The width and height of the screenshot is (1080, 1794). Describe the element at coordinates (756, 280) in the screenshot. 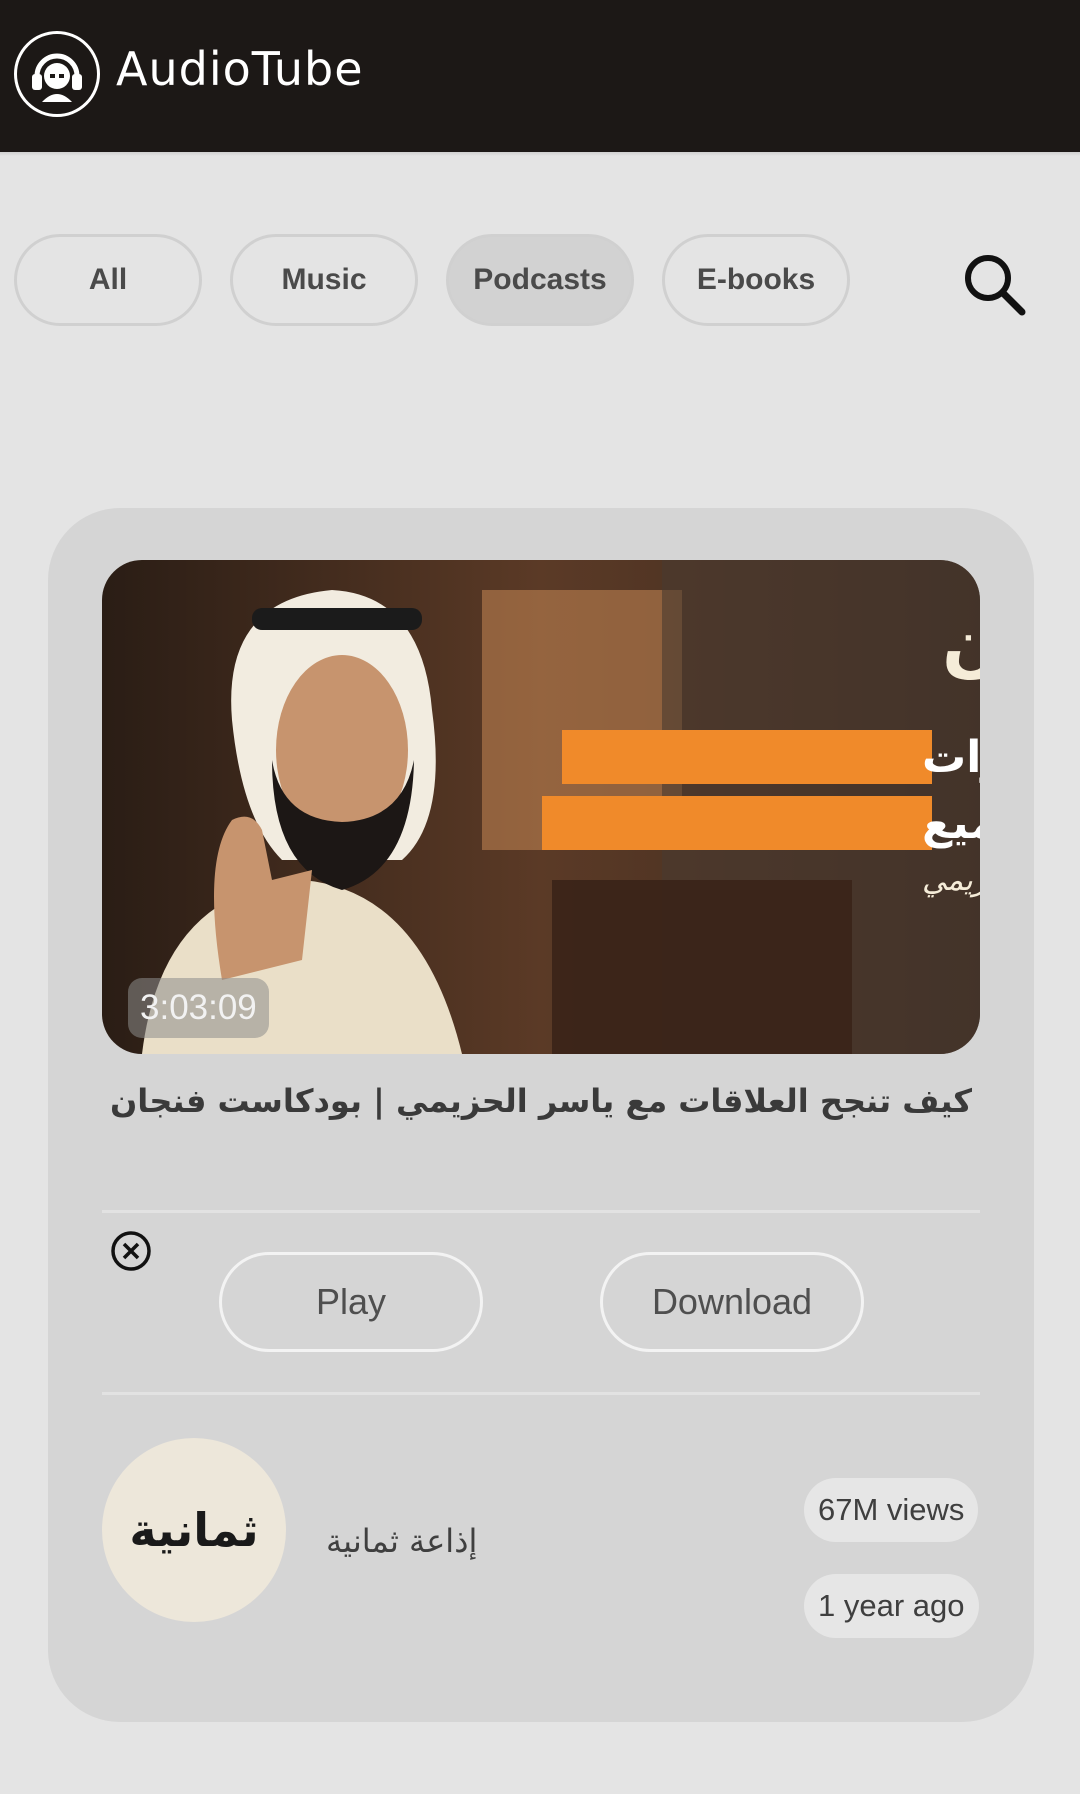

I see `chip-ebooks: E-books` at that location.